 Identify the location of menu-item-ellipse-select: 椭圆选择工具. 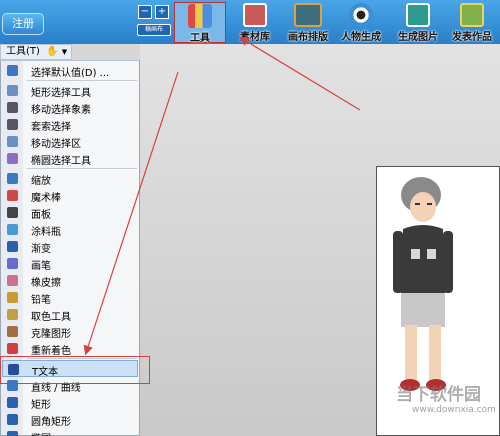
(70, 158).